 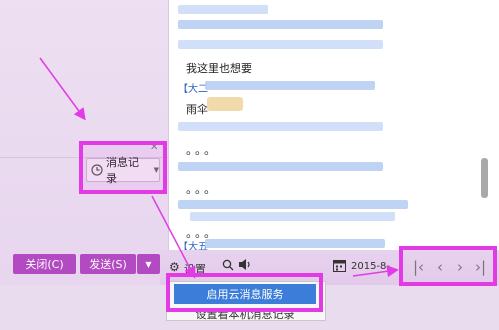 I want to click on arrow-to-popup, so click(x=173, y=237).